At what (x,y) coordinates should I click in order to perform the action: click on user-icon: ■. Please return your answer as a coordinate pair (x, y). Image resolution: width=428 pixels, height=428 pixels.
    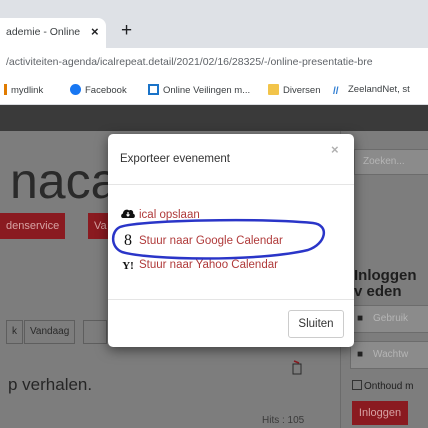
    Looking at the image, I should click on (360, 318).